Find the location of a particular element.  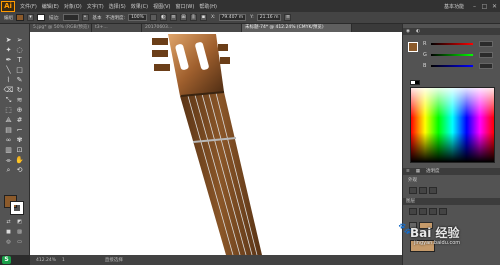

symbol-sprayer-tool-icon: ✾ is located at coordinates (19, 140).